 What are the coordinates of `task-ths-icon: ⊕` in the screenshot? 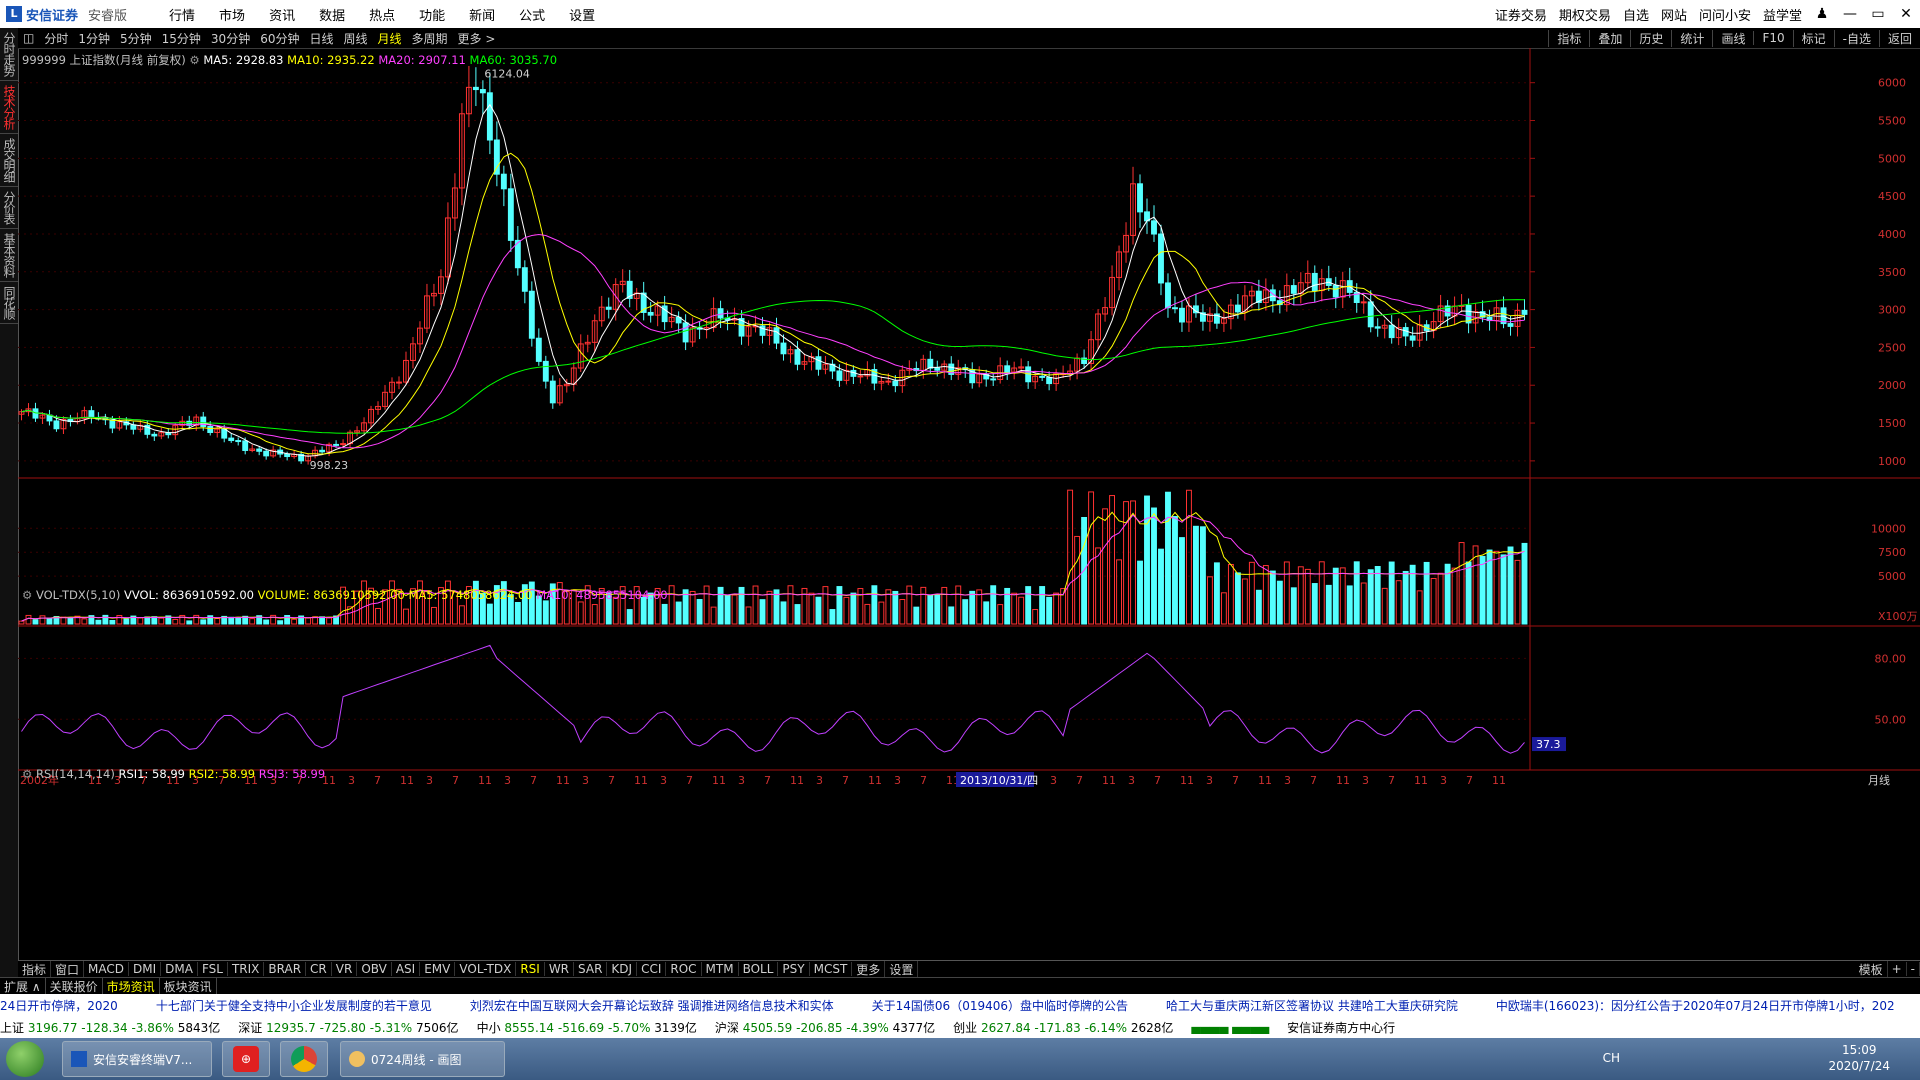 It's located at (246, 1059).